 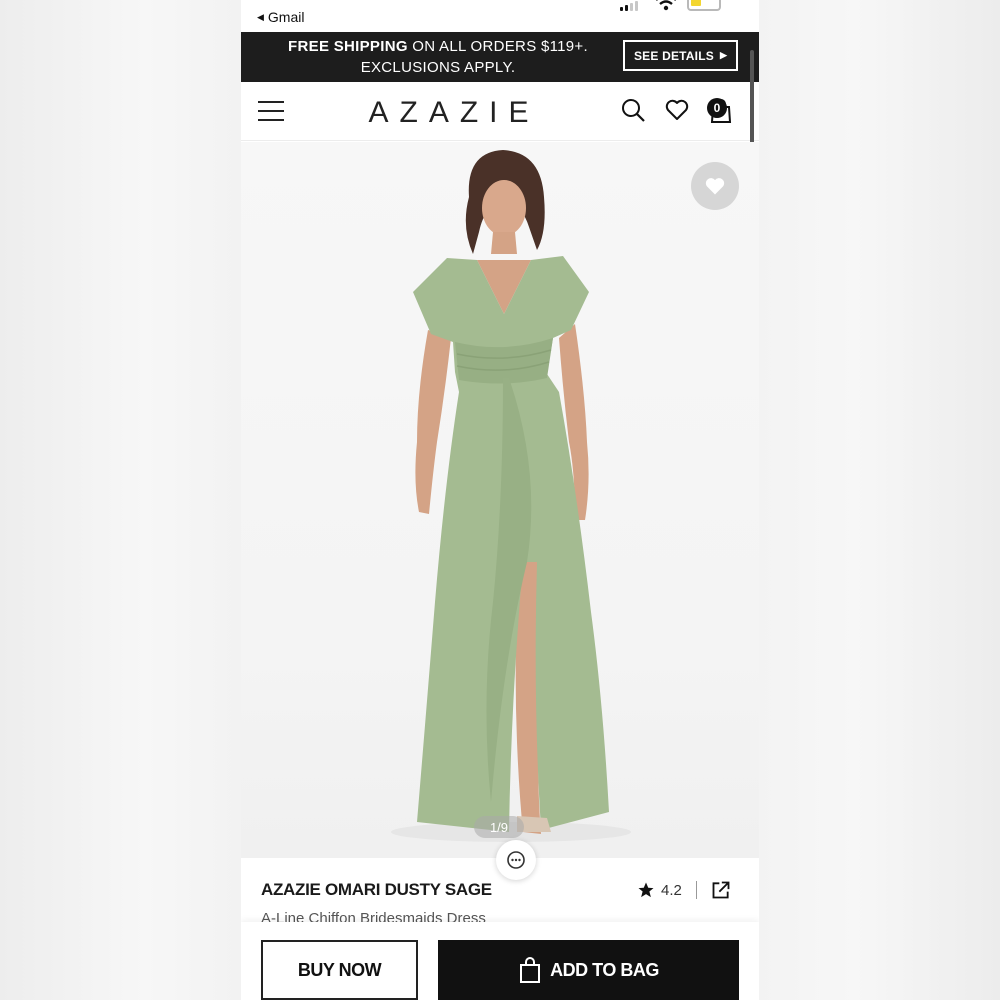 I want to click on image-counter: 1/9, so click(x=499, y=827).